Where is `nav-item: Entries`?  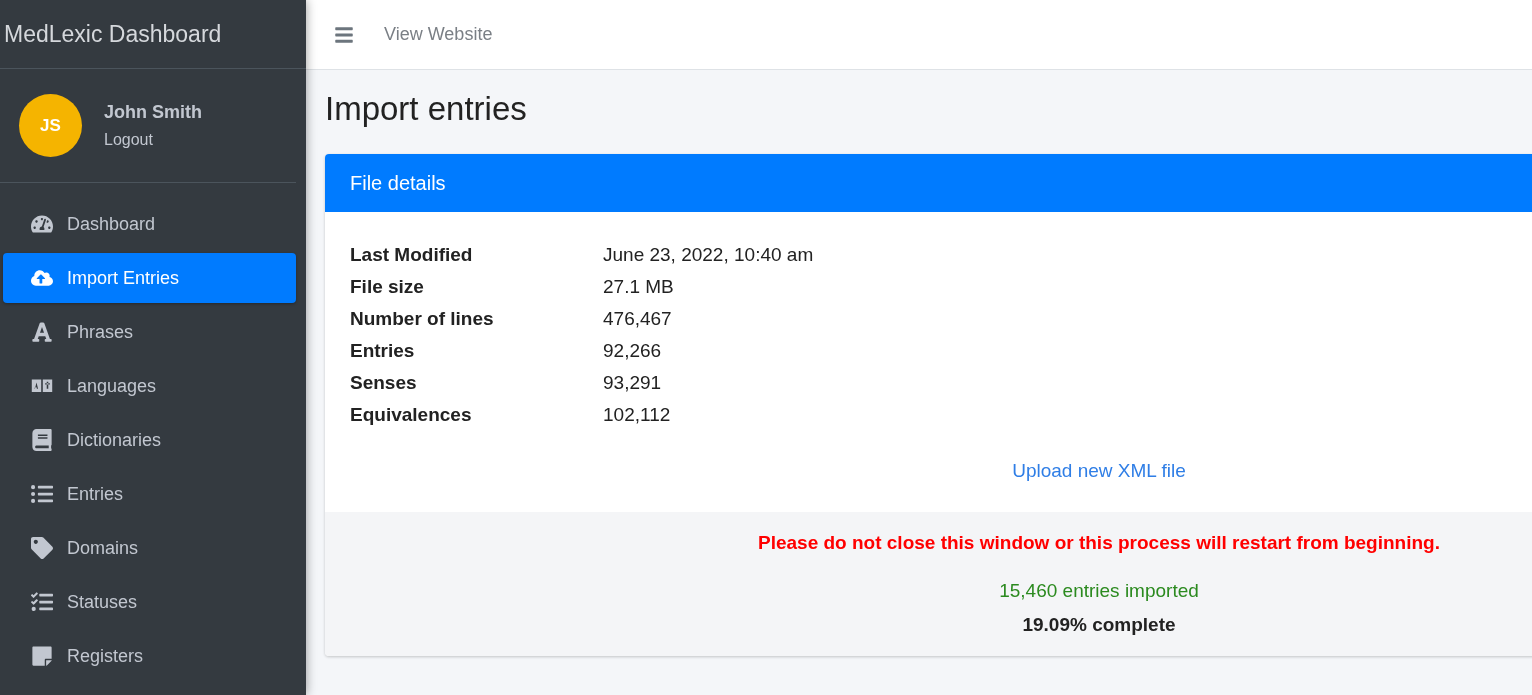 nav-item: Entries is located at coordinates (149, 494).